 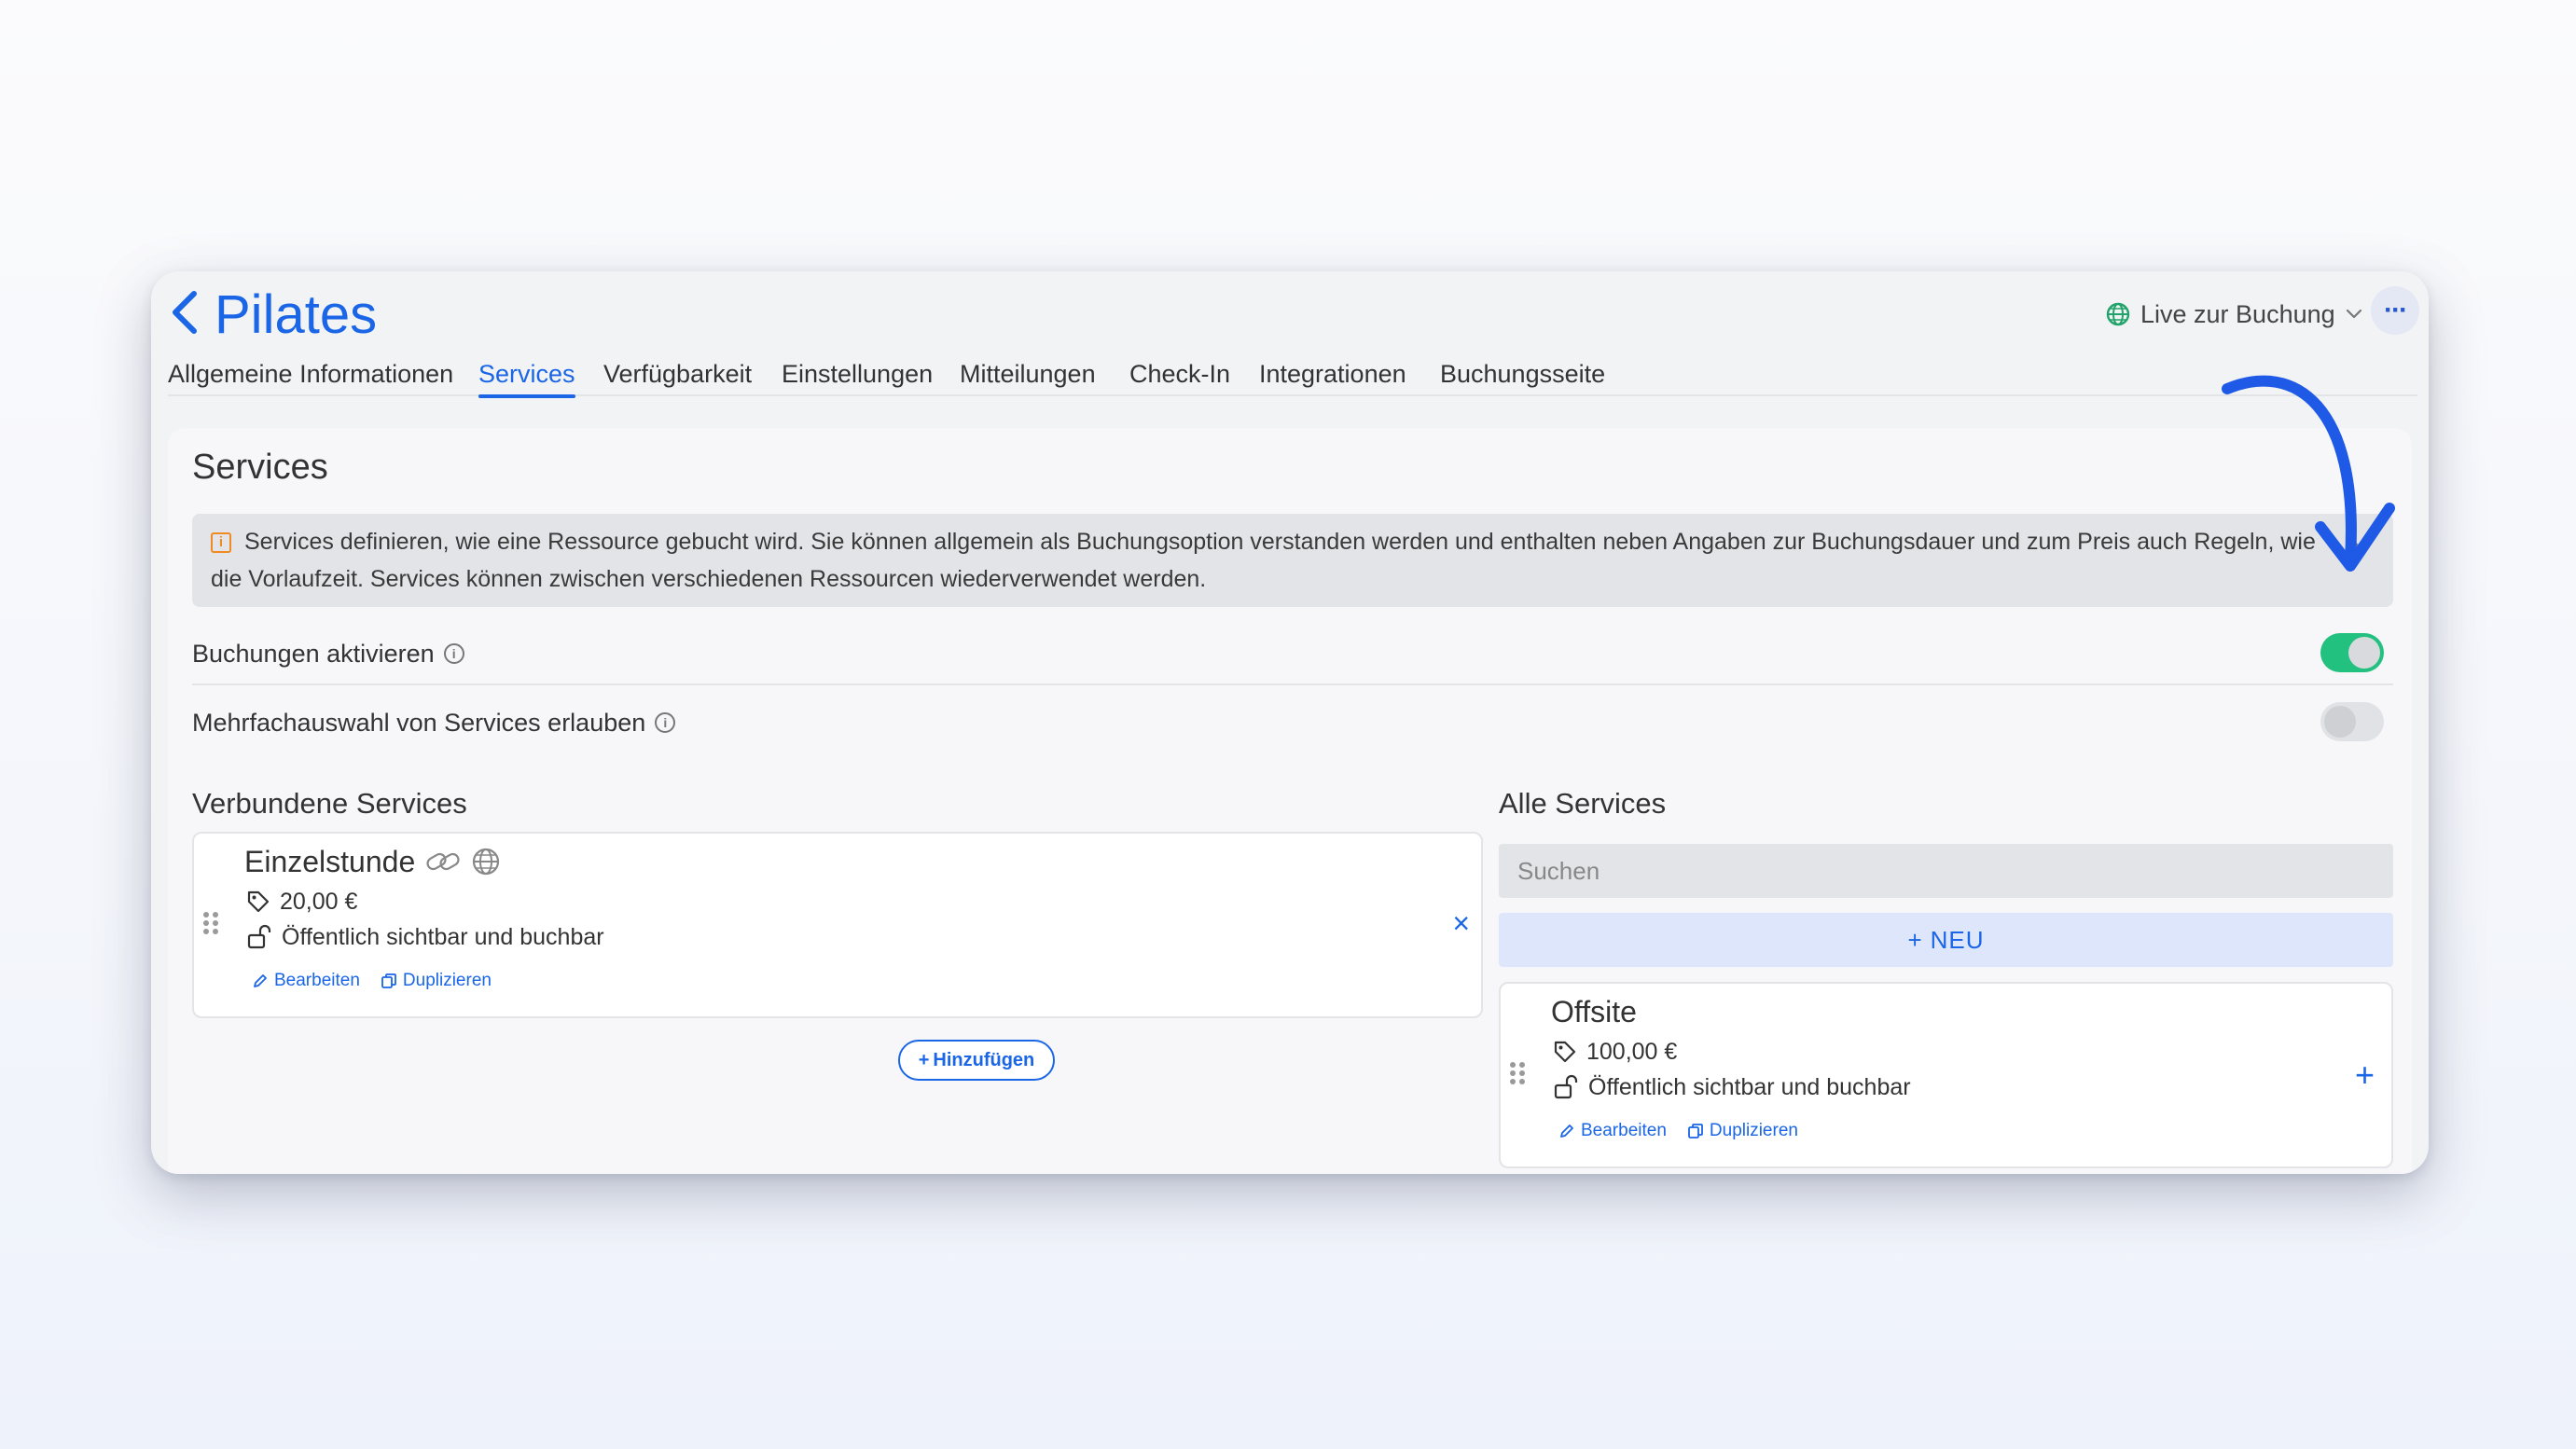 What do you see at coordinates (2365, 1075) in the screenshot?
I see `add-to-connected-plus-icon: +` at bounding box center [2365, 1075].